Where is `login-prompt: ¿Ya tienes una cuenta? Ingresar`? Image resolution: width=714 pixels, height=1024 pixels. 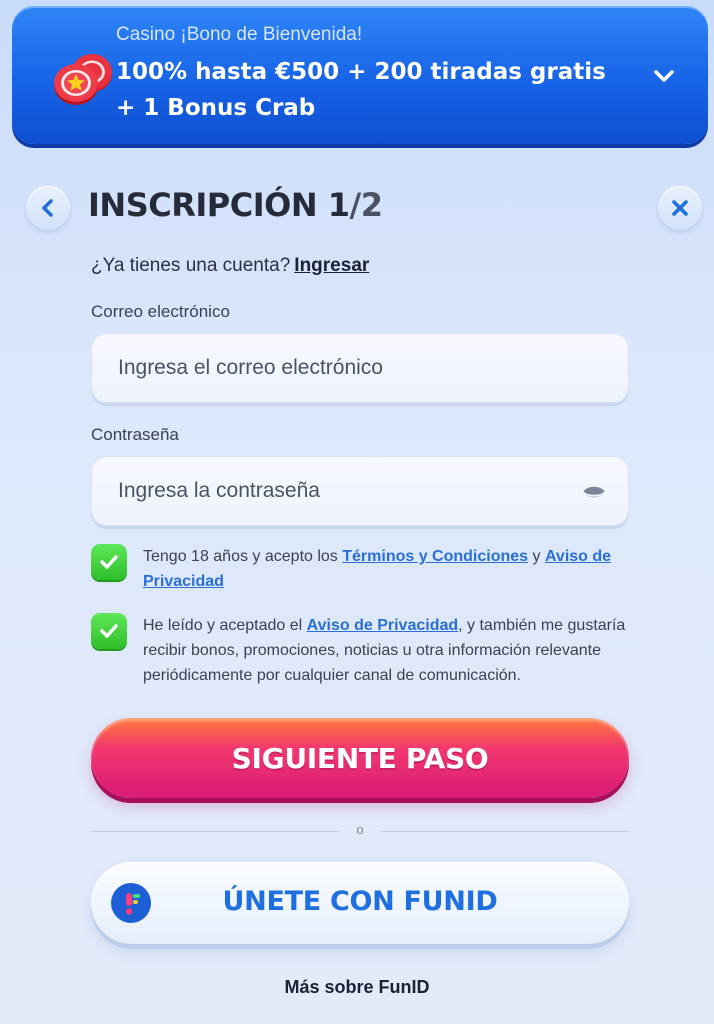
login-prompt: ¿Ya tienes una cuenta? Ingresar is located at coordinates (230, 266).